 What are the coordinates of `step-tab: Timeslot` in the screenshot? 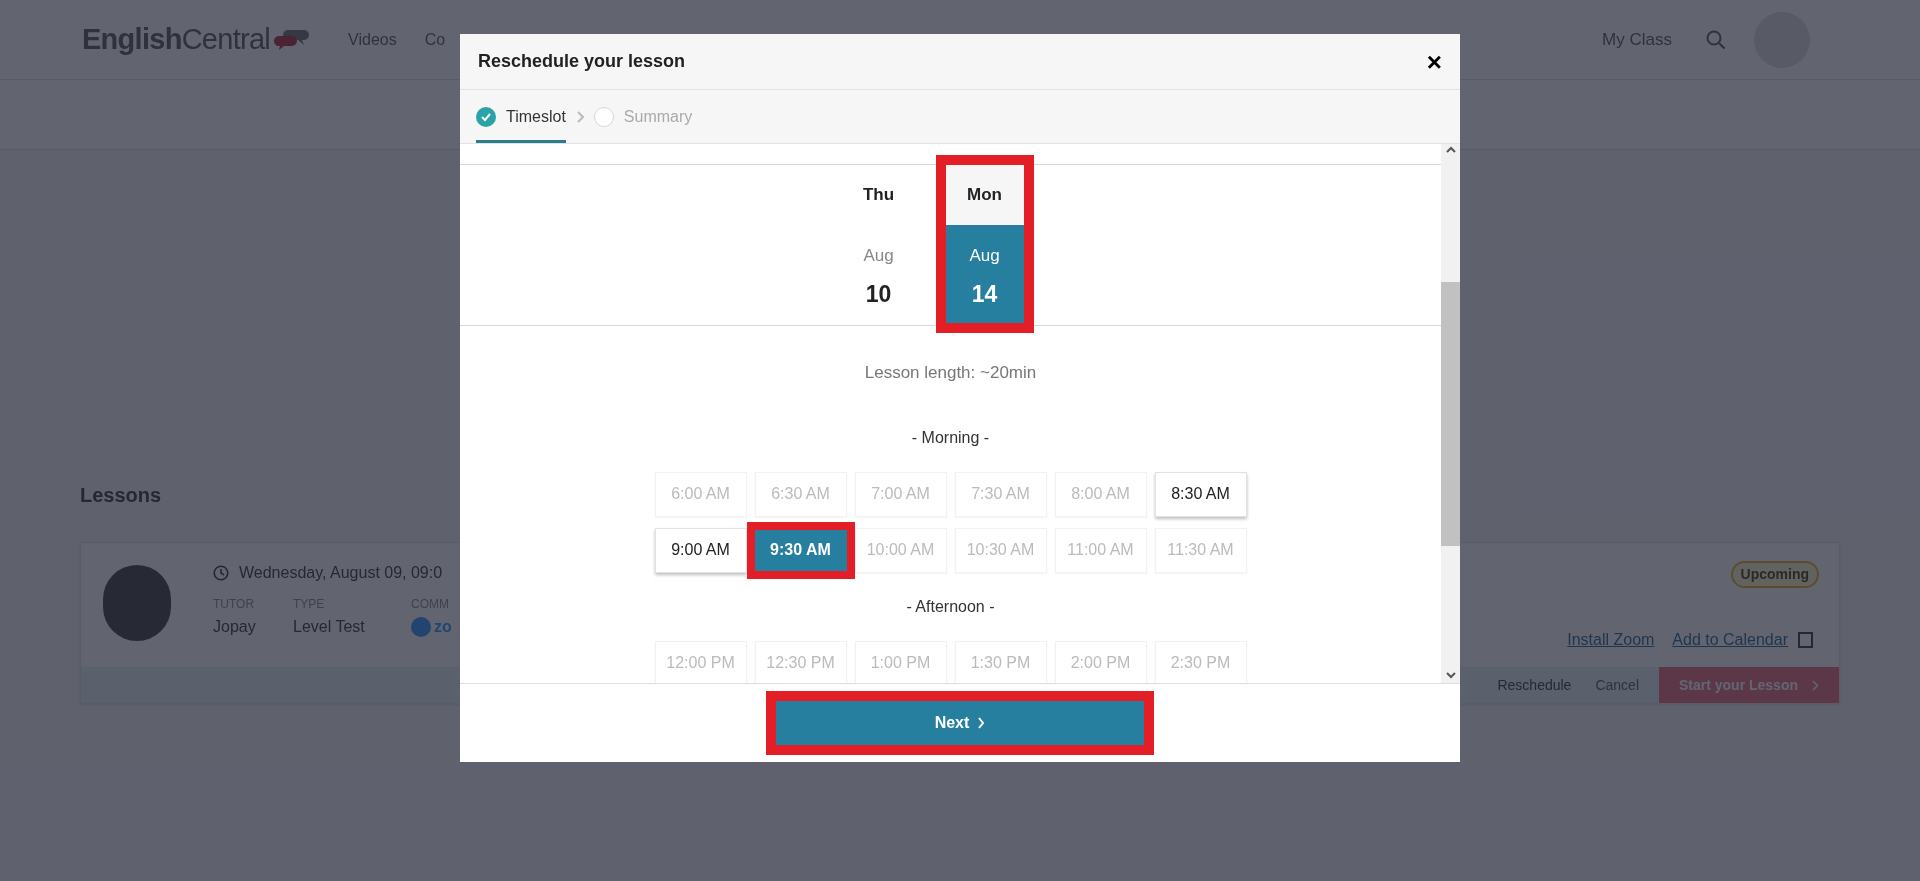 It's located at (521, 116).